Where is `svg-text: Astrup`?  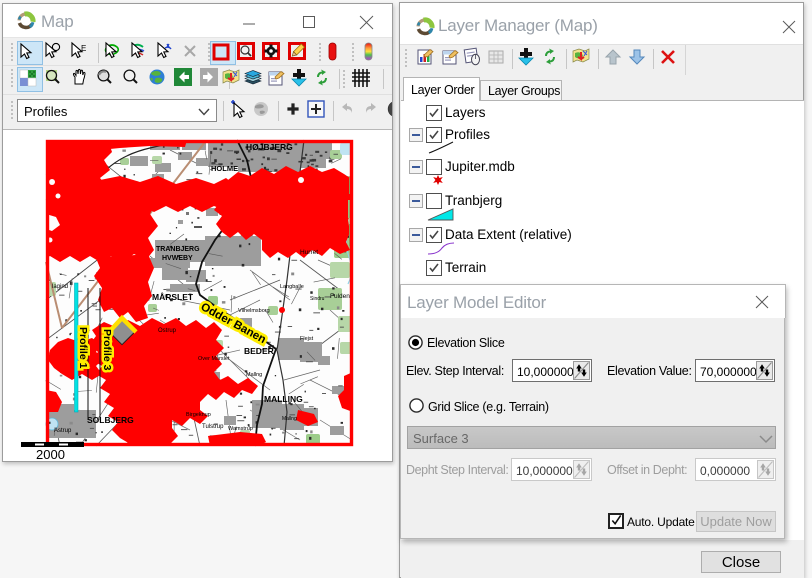 svg-text: Astrup is located at coordinates (63, 431).